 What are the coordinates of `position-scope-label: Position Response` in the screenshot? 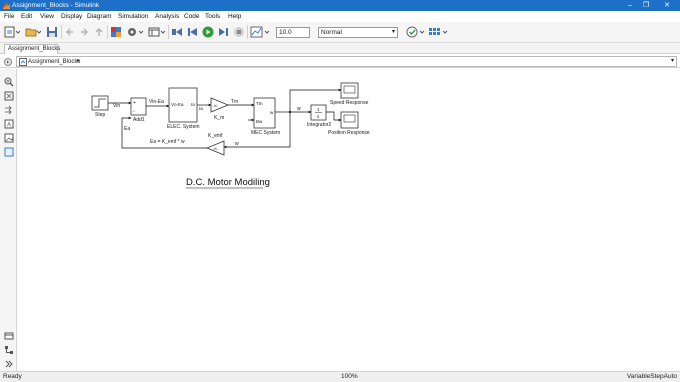 It's located at (349, 133).